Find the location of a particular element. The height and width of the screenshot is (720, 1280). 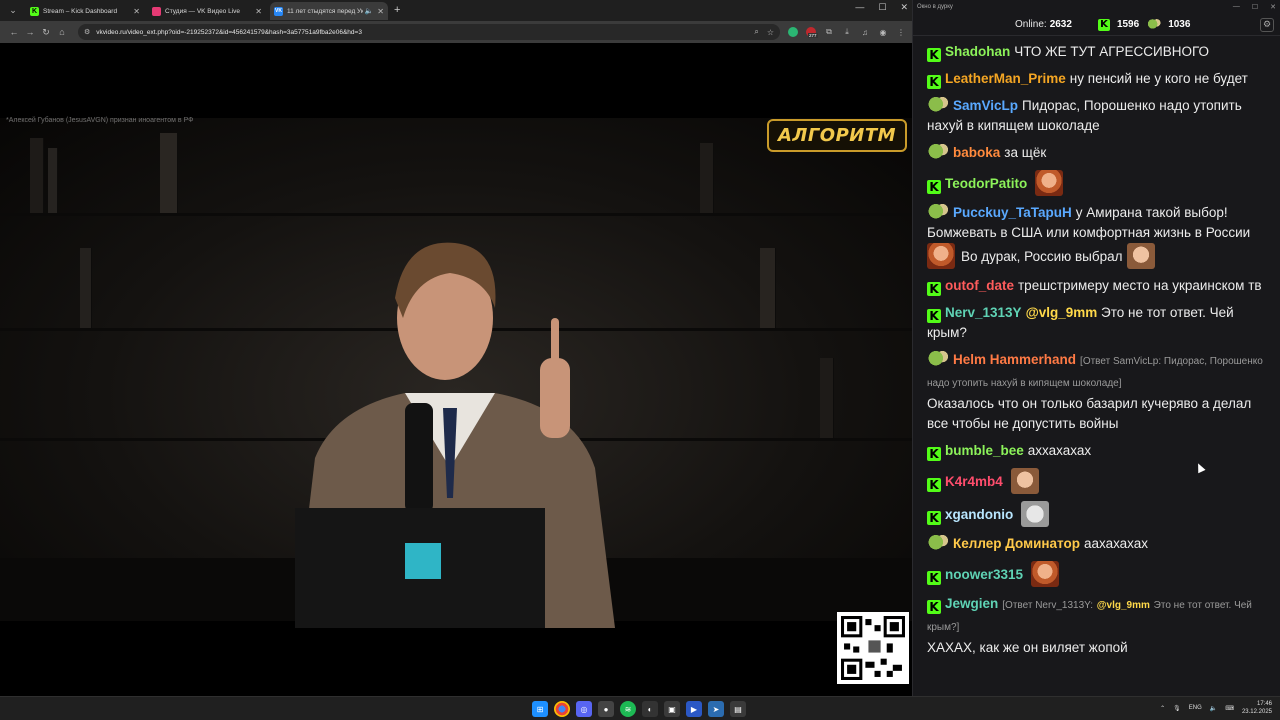

chat-username: noower3315 is located at coordinates (984, 574).